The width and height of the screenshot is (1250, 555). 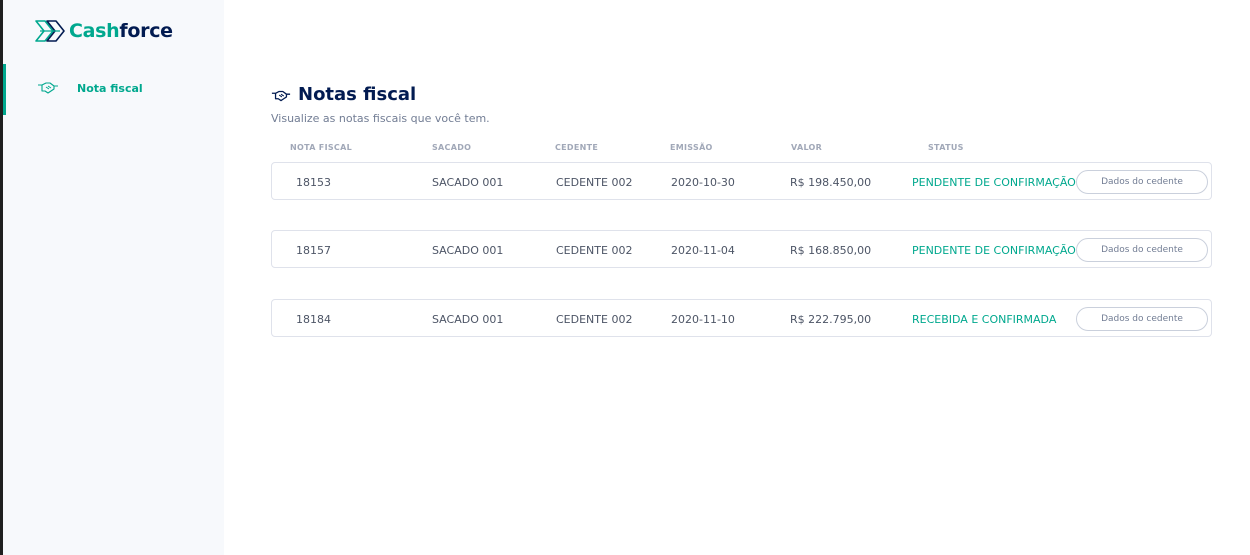 What do you see at coordinates (313, 182) in the screenshot?
I see `nota-fiscal-cell: 18153` at bounding box center [313, 182].